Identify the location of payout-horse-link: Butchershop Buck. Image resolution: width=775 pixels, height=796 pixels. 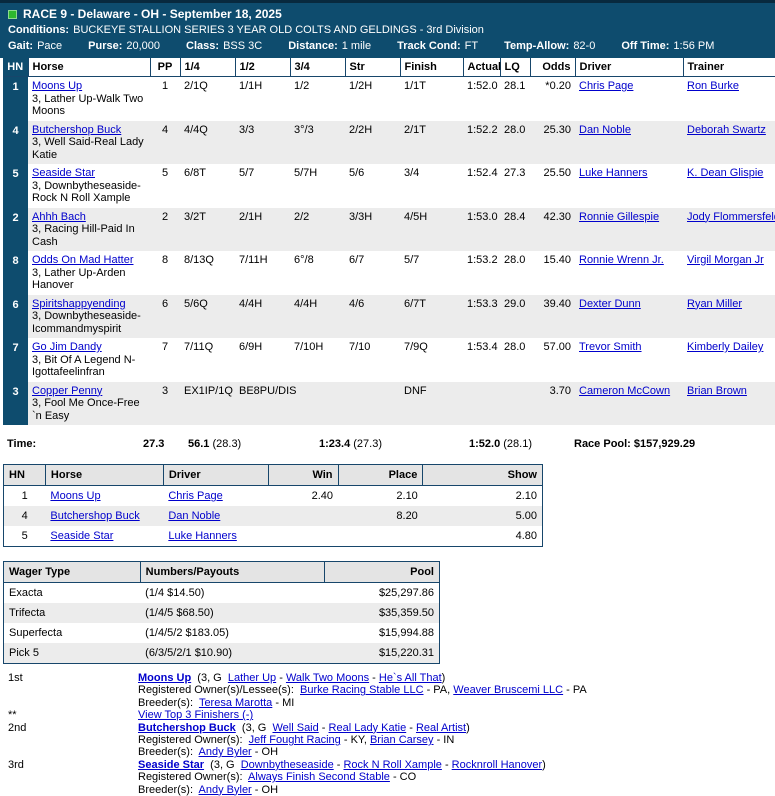
(94, 516).